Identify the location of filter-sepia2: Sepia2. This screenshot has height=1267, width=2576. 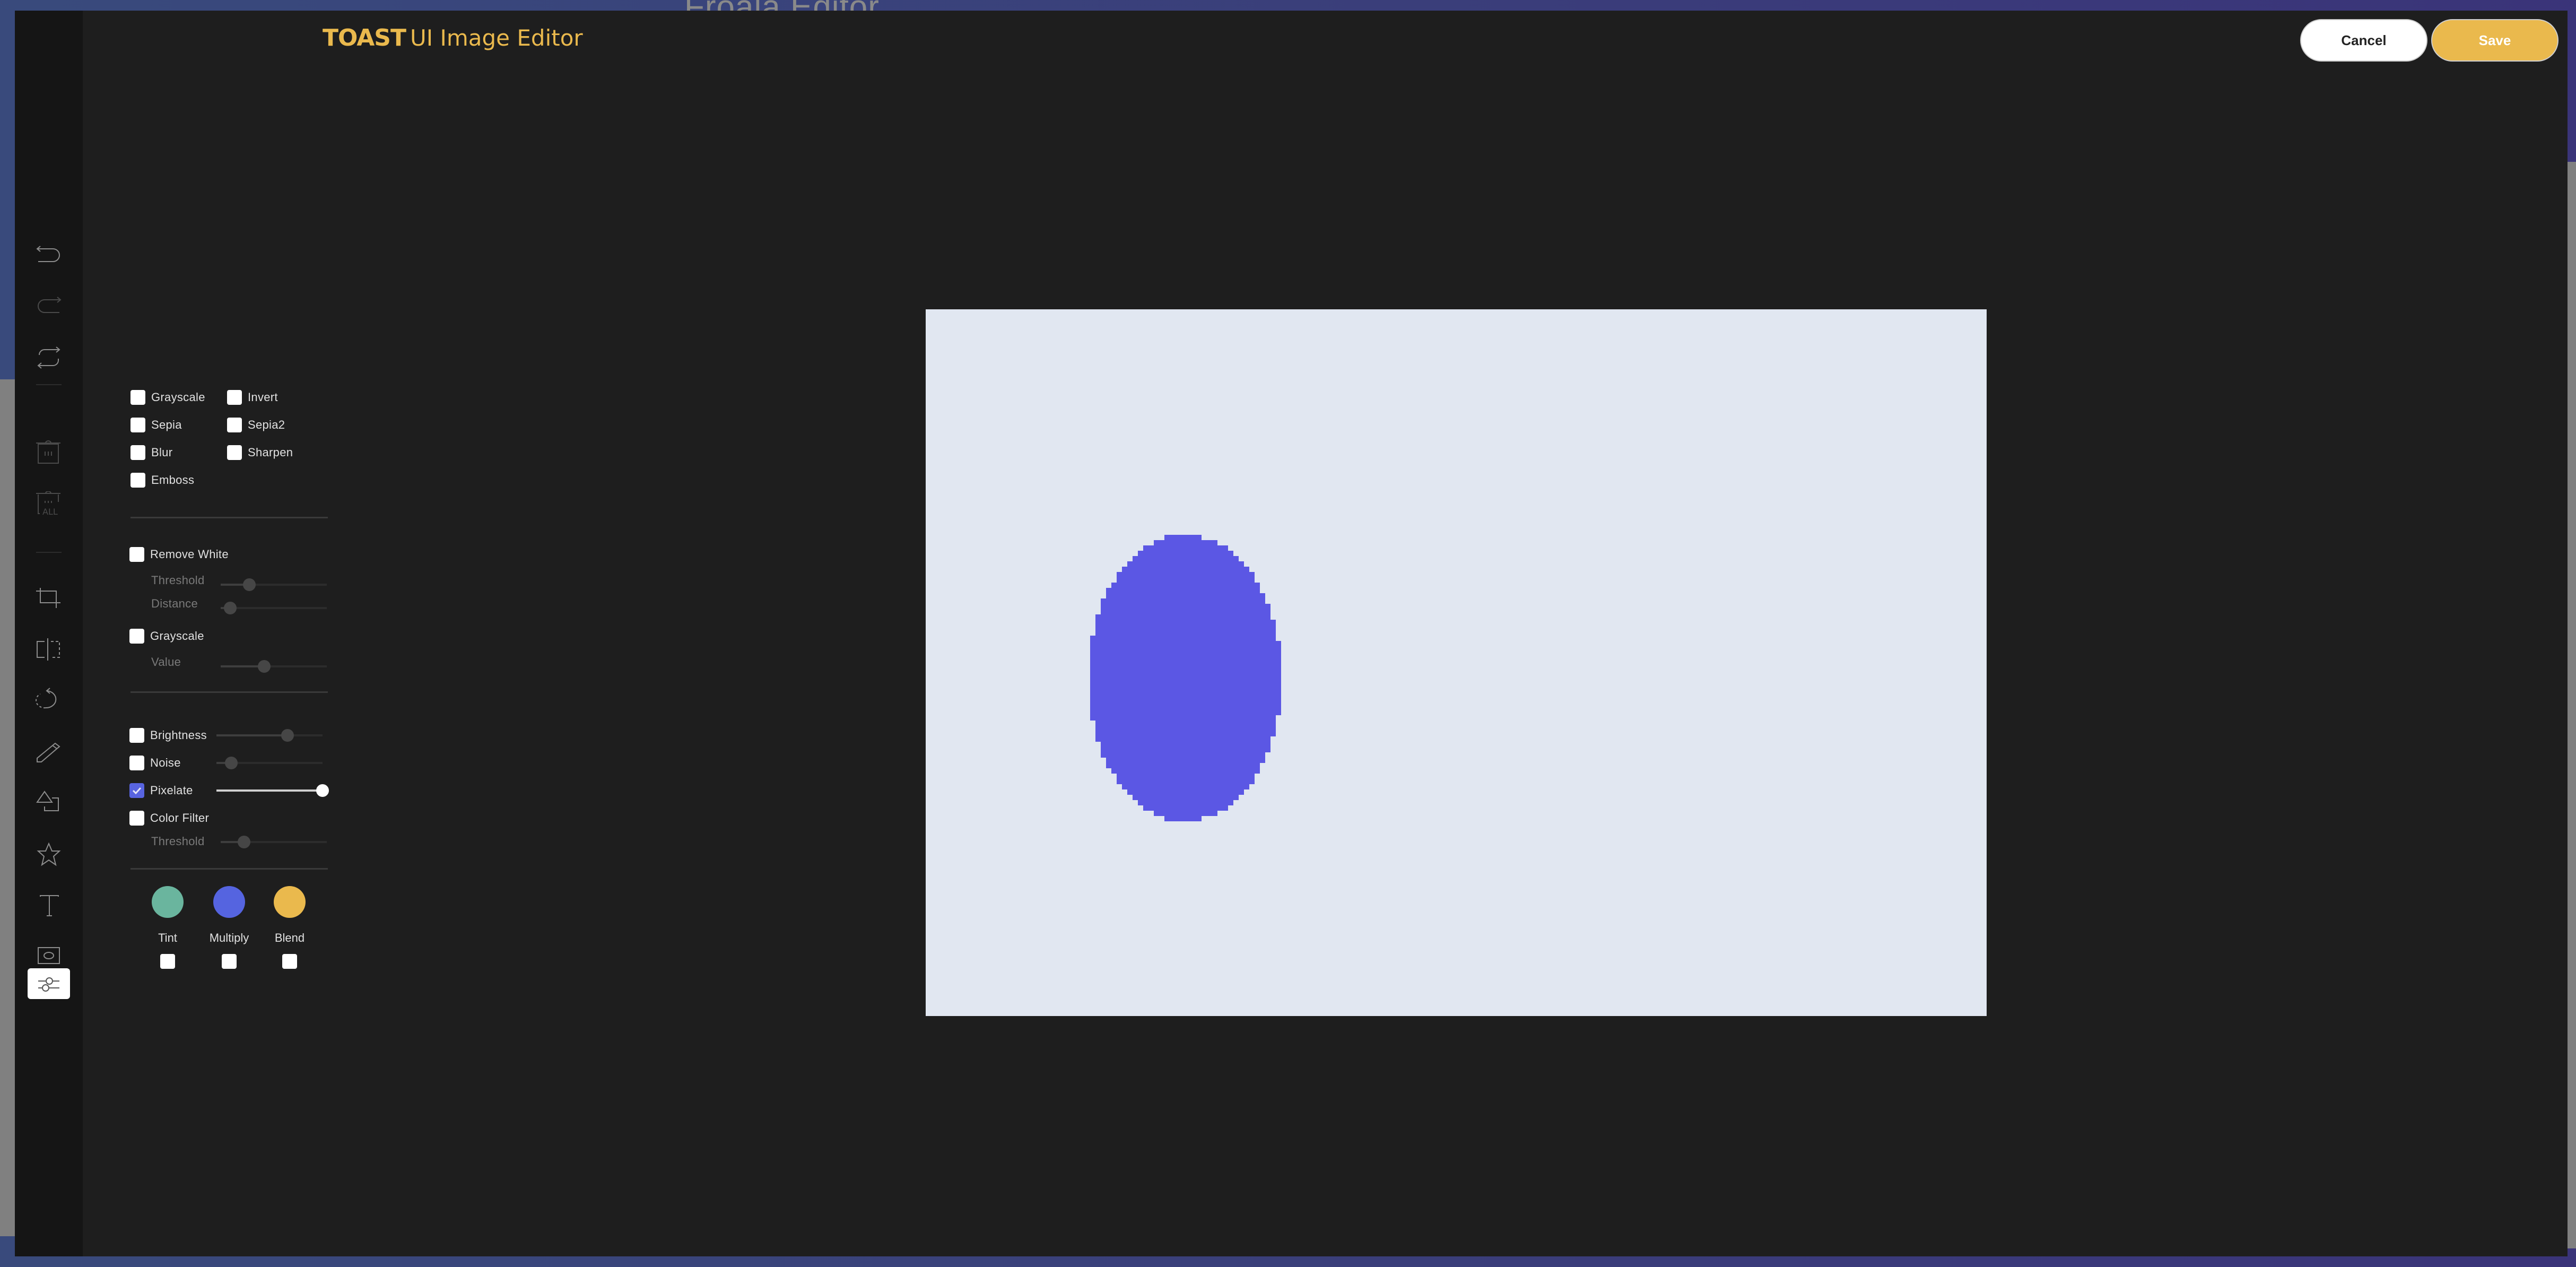
(256, 425).